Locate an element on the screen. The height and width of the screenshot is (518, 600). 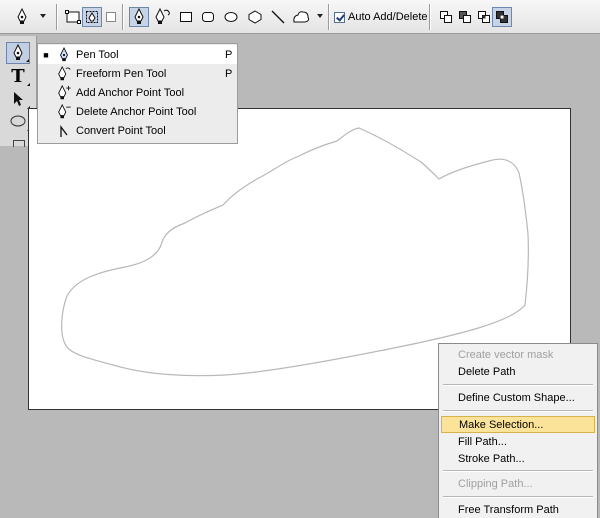
auto-add-delete-label: Auto Add/Delete is located at coordinates (388, 17).